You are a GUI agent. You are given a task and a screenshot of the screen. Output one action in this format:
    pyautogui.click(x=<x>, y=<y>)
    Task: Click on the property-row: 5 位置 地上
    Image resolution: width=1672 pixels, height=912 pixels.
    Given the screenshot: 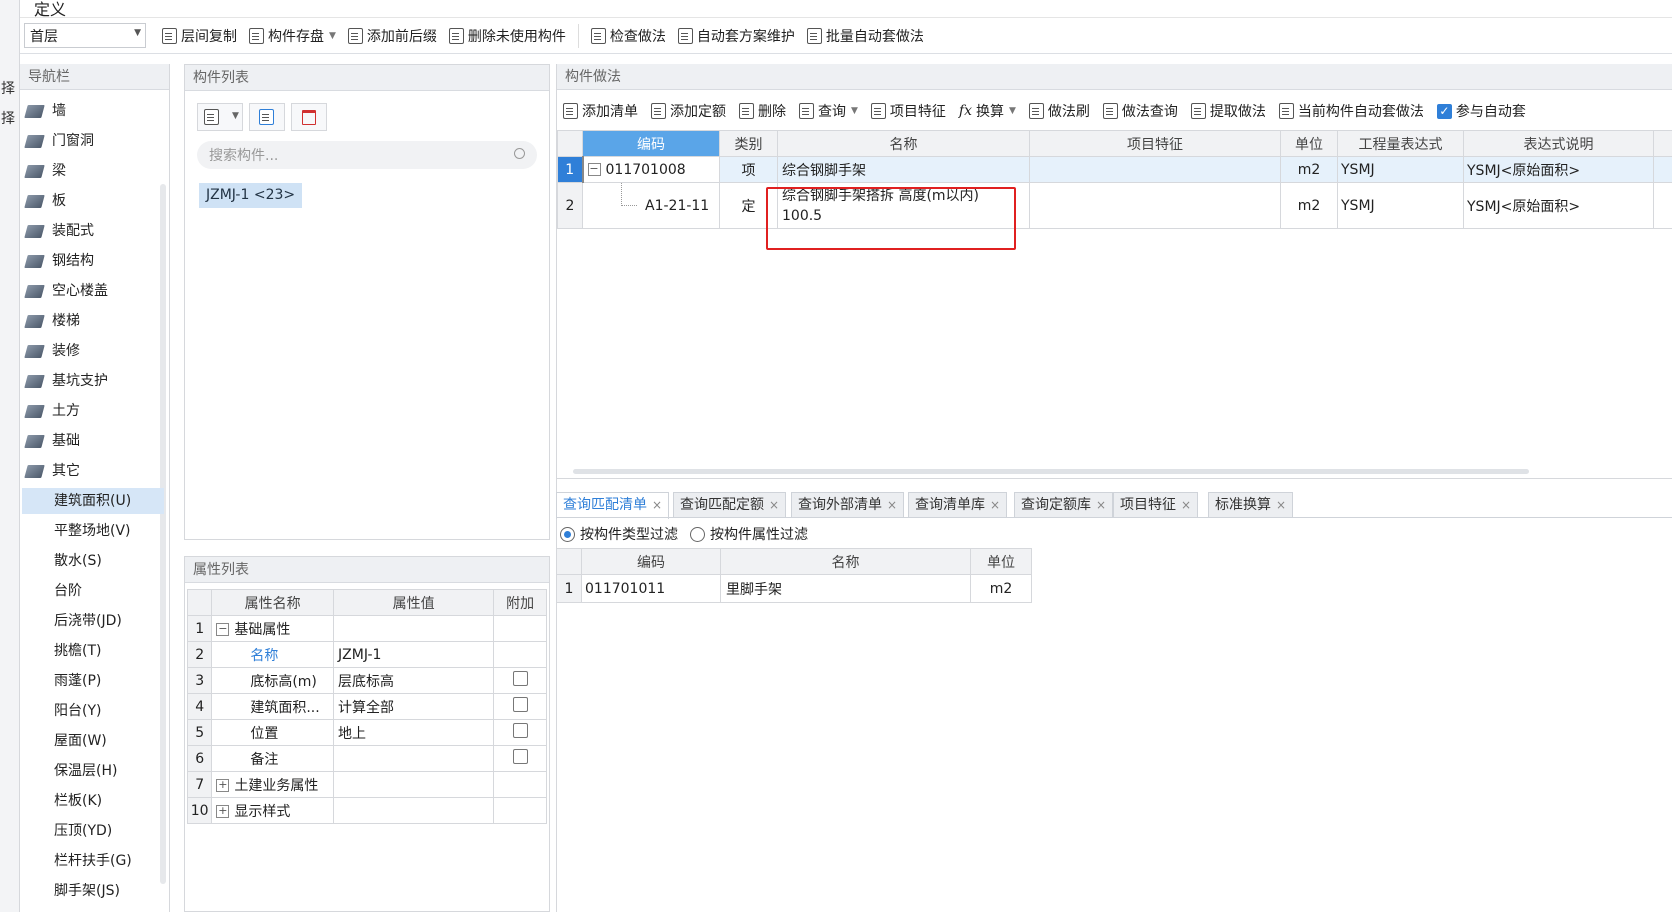 What is the action you would take?
    pyautogui.click(x=366, y=732)
    